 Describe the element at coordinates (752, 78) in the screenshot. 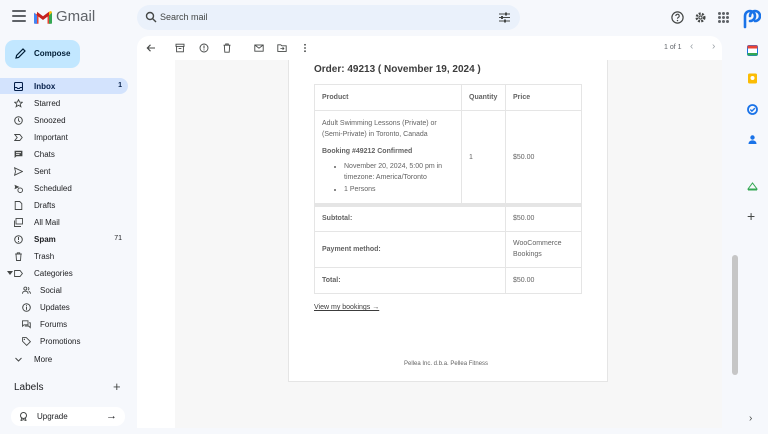

I see `keep-icon` at that location.